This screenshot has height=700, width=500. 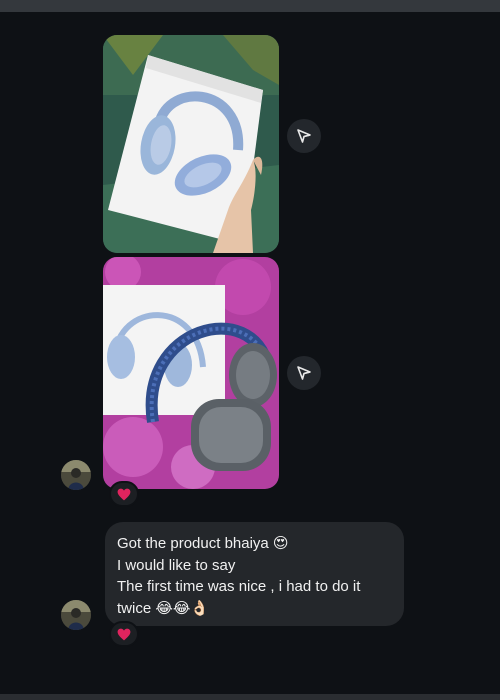 I want to click on message-line: I would like to say, so click(x=176, y=565).